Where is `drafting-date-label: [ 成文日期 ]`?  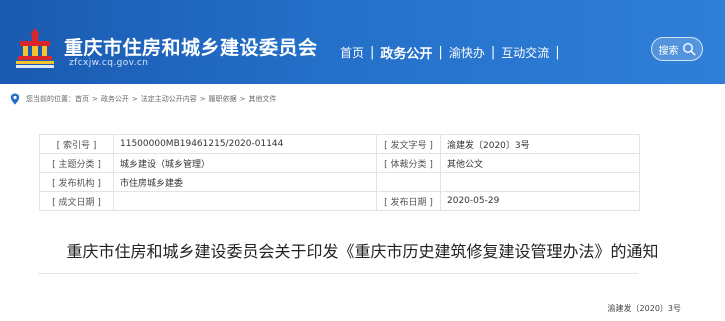
drafting-date-label: [ 成文日期 ] is located at coordinates (76, 201).